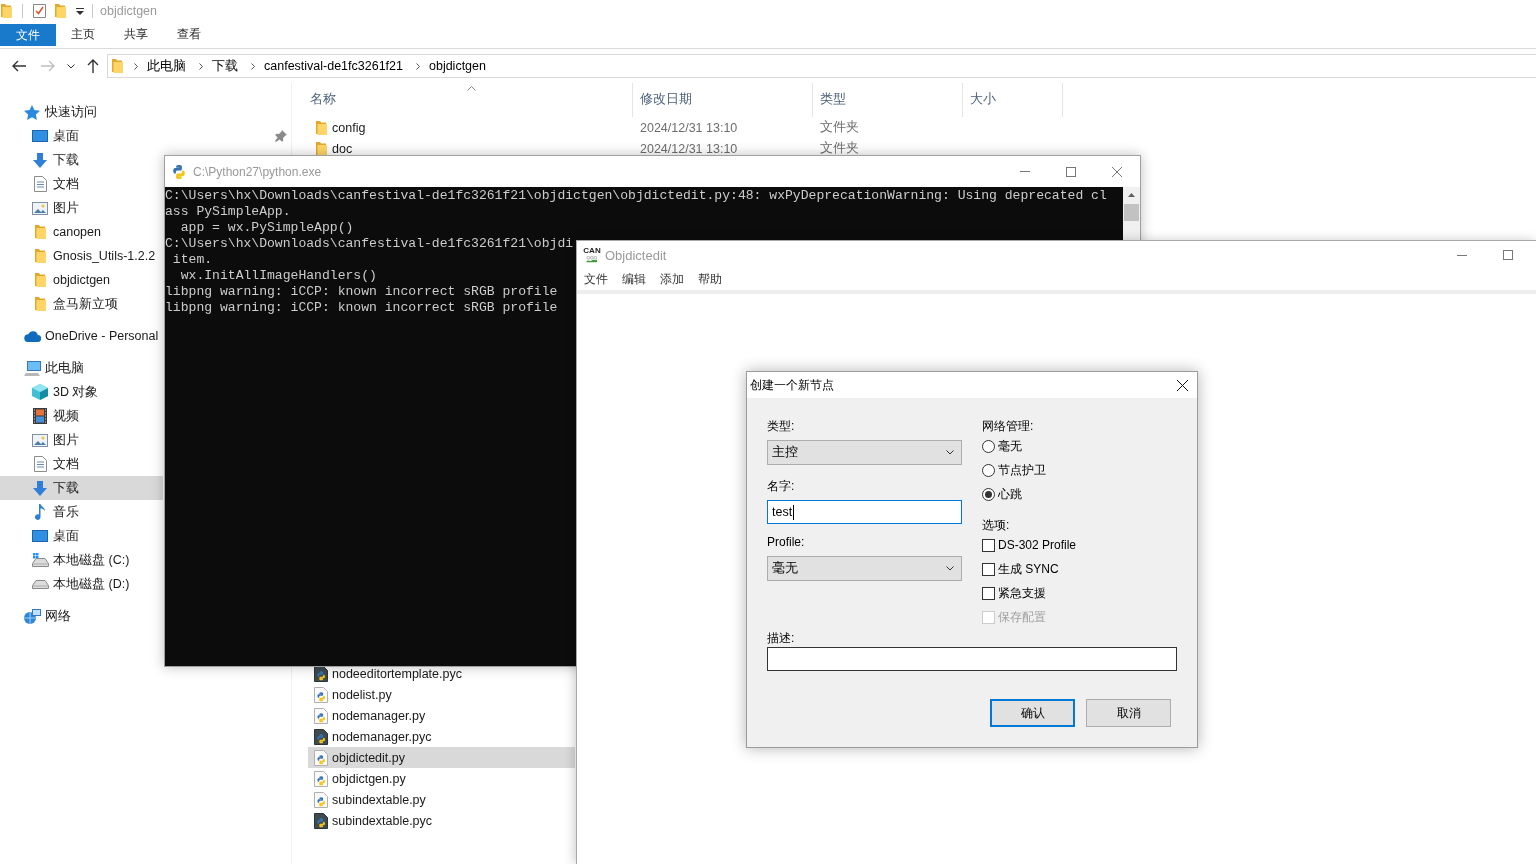  Describe the element at coordinates (1014, 470) in the screenshot. I see `radio-option: 节点护卫` at that location.